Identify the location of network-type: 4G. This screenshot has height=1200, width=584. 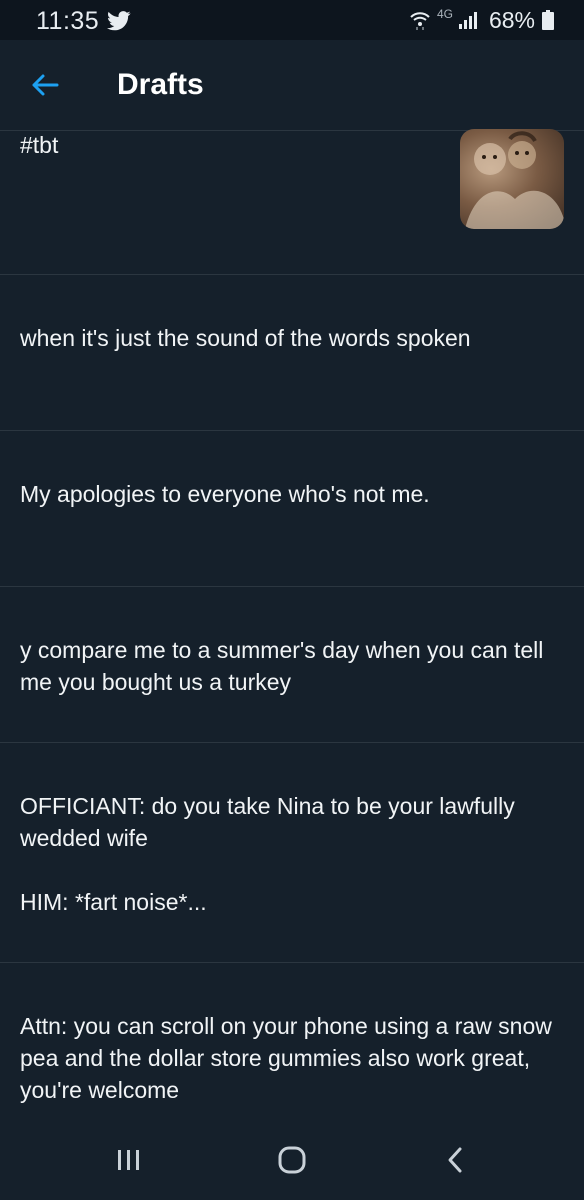
(444, 14).